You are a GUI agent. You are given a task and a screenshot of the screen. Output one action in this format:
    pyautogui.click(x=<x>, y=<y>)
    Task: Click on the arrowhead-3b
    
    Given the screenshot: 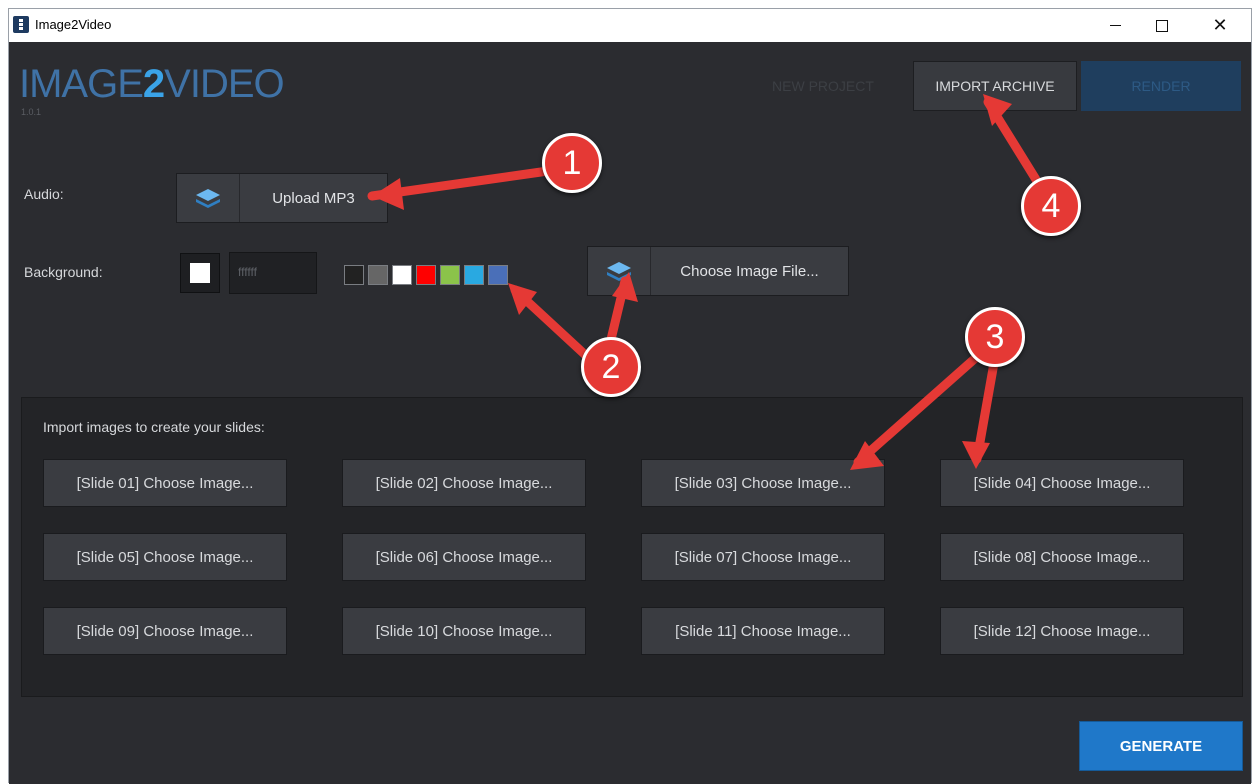 What is the action you would take?
    pyautogui.click(x=976, y=455)
    